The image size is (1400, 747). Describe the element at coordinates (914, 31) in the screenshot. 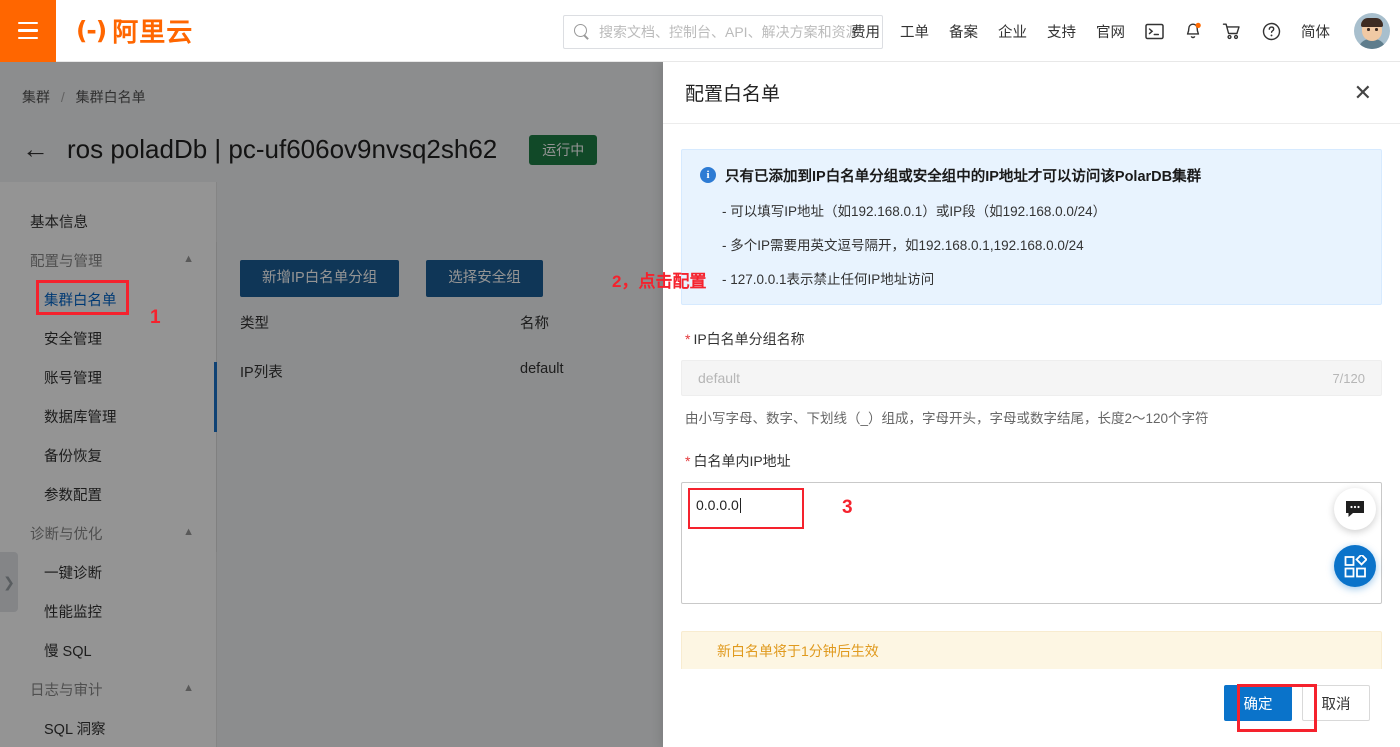

I see `nav-link-ticket: 工单` at that location.